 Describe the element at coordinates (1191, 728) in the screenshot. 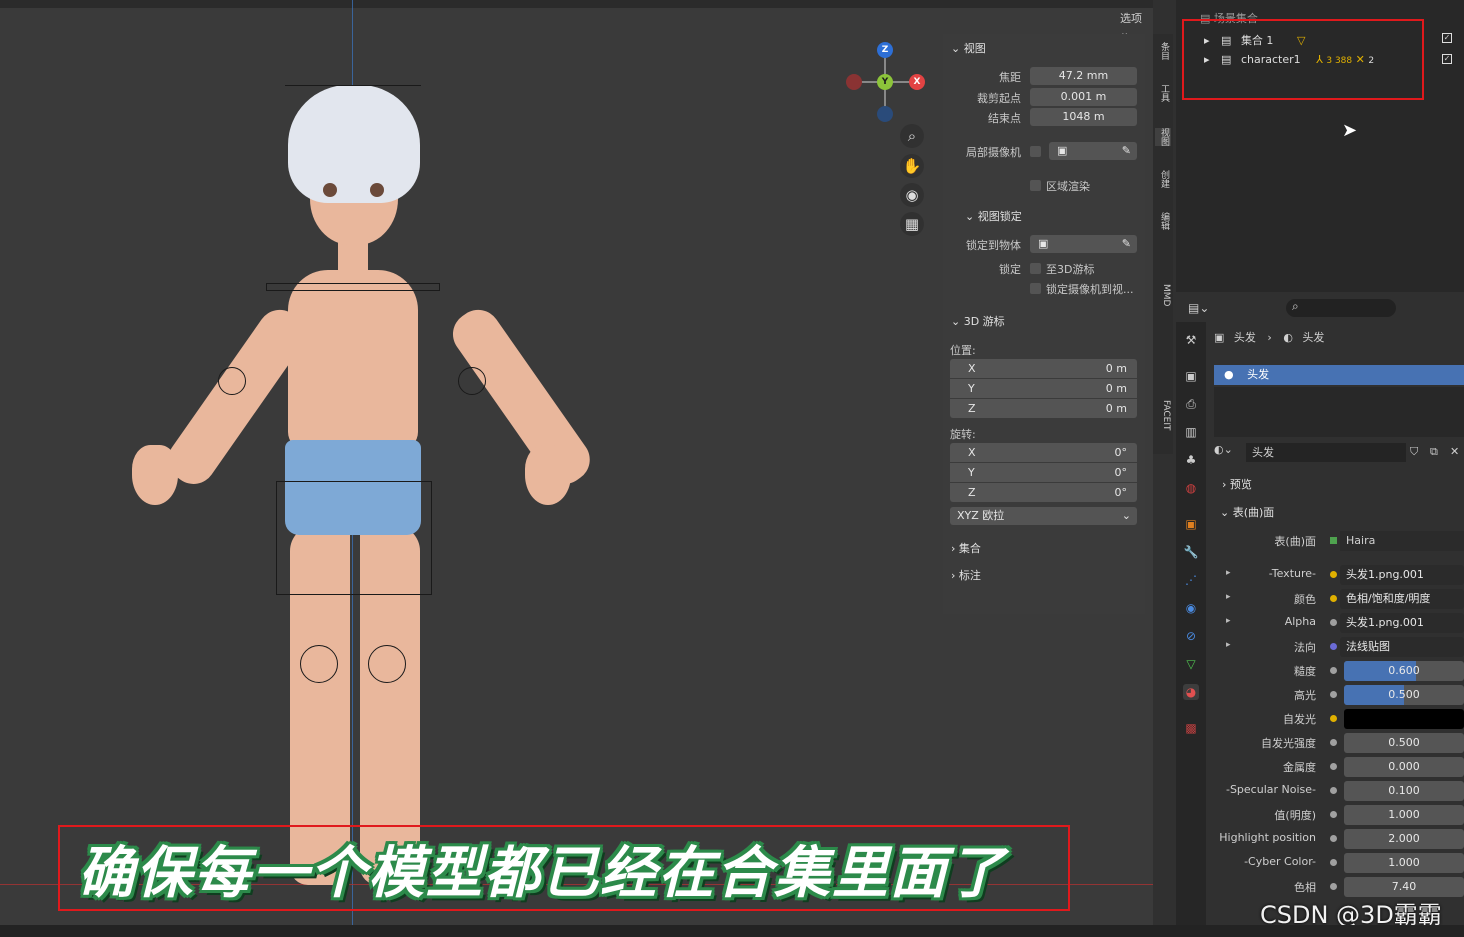

I see `texture-tab-icon: ▩` at that location.